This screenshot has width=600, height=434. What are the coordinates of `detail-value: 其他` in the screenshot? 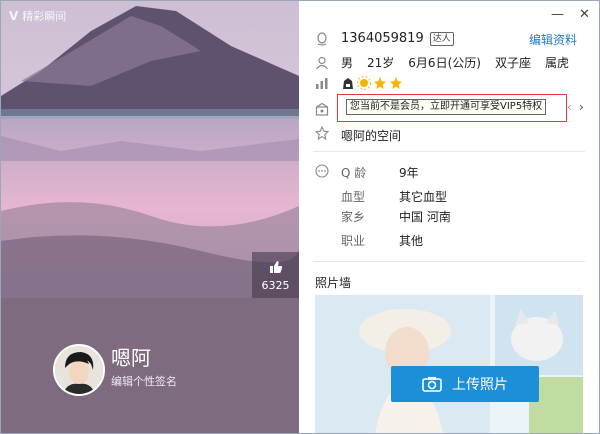 It's located at (411, 241).